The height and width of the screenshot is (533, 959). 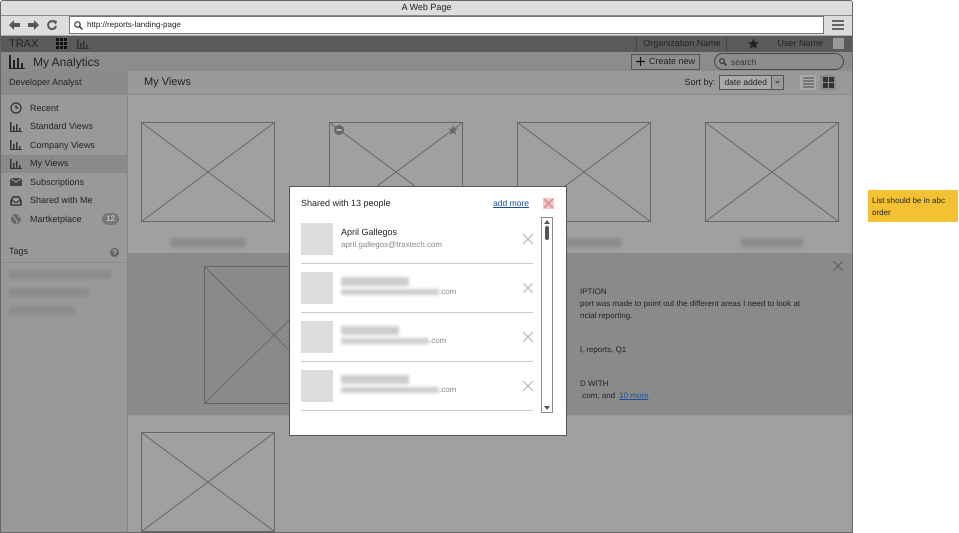 I want to click on dialog-title: Shared with 13 people, so click(x=346, y=203).